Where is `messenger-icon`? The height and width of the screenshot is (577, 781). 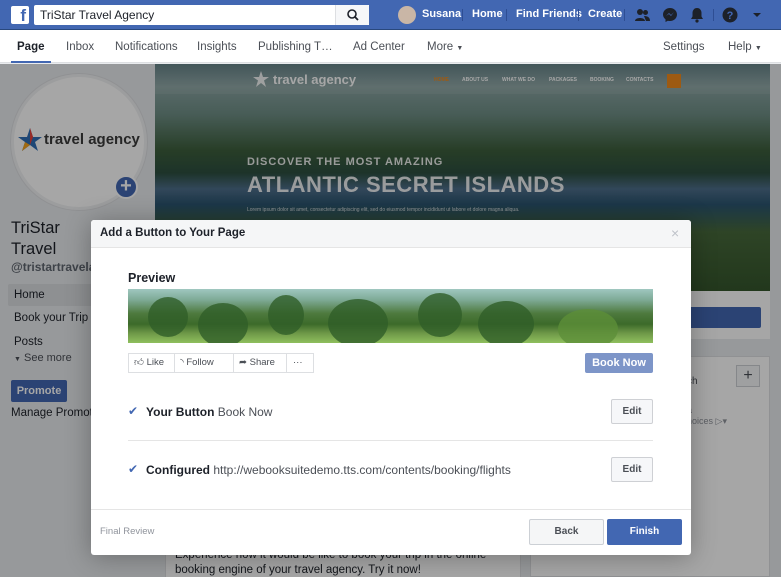 messenger-icon is located at coordinates (670, 15).